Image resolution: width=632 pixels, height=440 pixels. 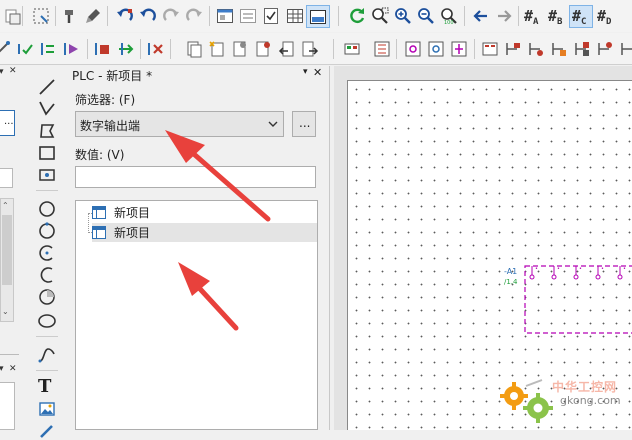 What do you see at coordinates (403, 16) in the screenshot?
I see `zoom-in-icon` at bounding box center [403, 16].